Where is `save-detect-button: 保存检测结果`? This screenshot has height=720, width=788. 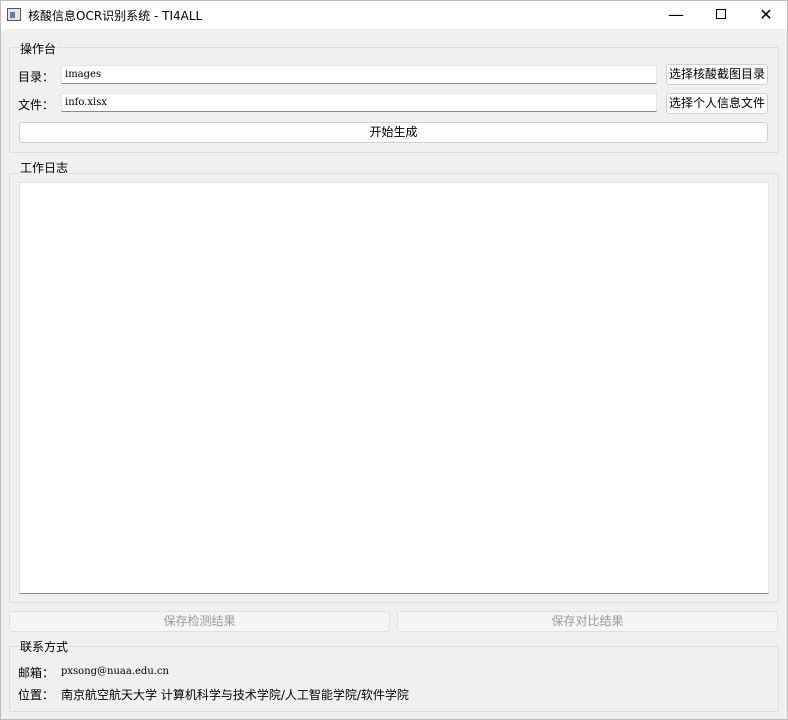 save-detect-button: 保存检测结果 is located at coordinates (199, 621).